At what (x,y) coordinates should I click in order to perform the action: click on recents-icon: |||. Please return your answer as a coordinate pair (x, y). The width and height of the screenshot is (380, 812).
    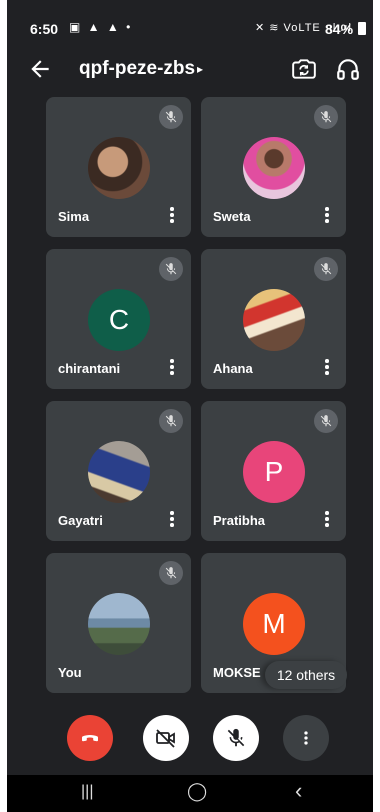
    Looking at the image, I should click on (87, 792).